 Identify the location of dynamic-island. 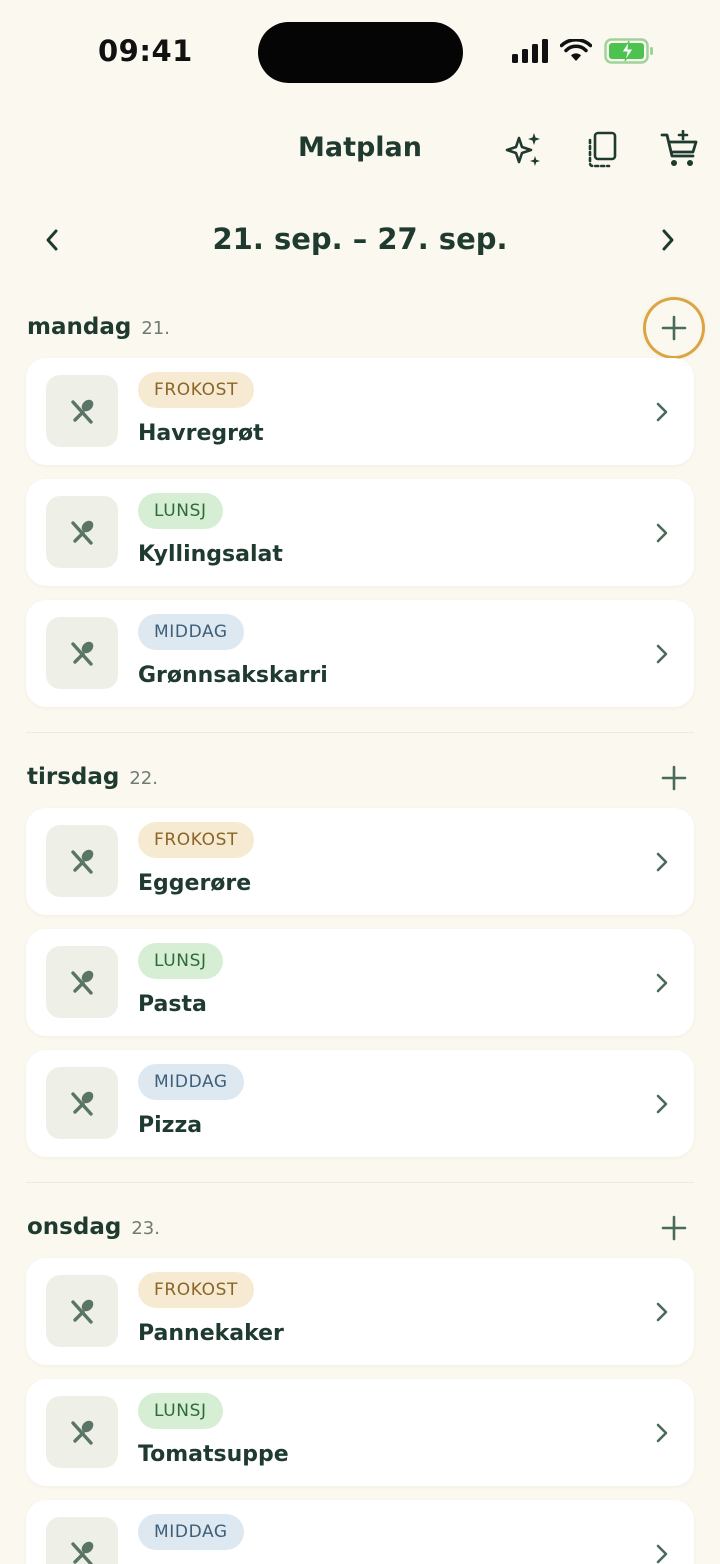
(360, 52).